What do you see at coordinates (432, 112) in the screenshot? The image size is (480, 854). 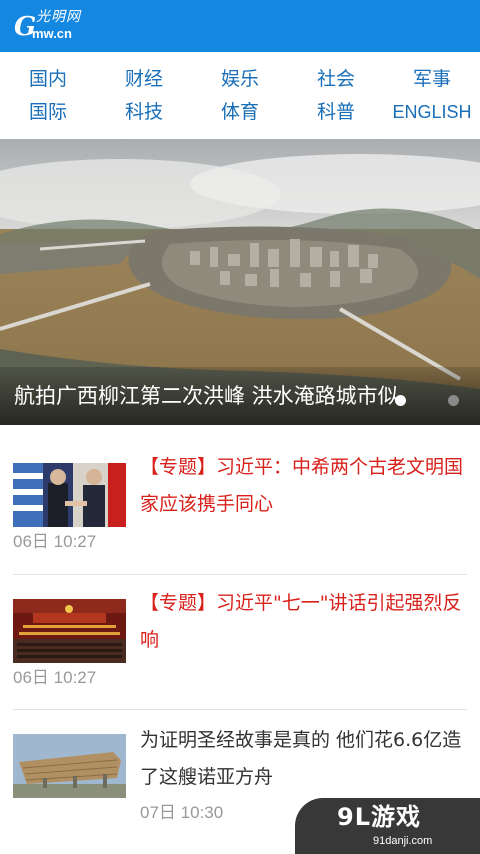 I see `nav-item-english: ENGLISH` at bounding box center [432, 112].